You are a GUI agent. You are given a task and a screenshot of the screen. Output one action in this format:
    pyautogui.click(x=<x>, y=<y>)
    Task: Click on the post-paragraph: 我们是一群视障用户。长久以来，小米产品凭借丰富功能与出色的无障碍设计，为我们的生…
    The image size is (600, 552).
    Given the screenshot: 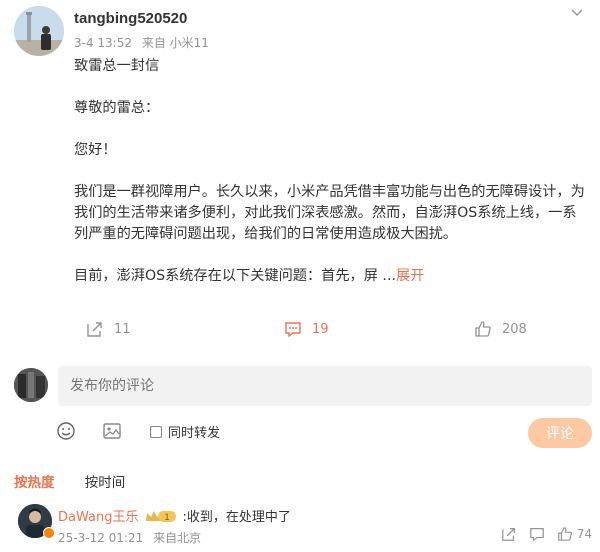 What is the action you would take?
    pyautogui.click(x=329, y=213)
    